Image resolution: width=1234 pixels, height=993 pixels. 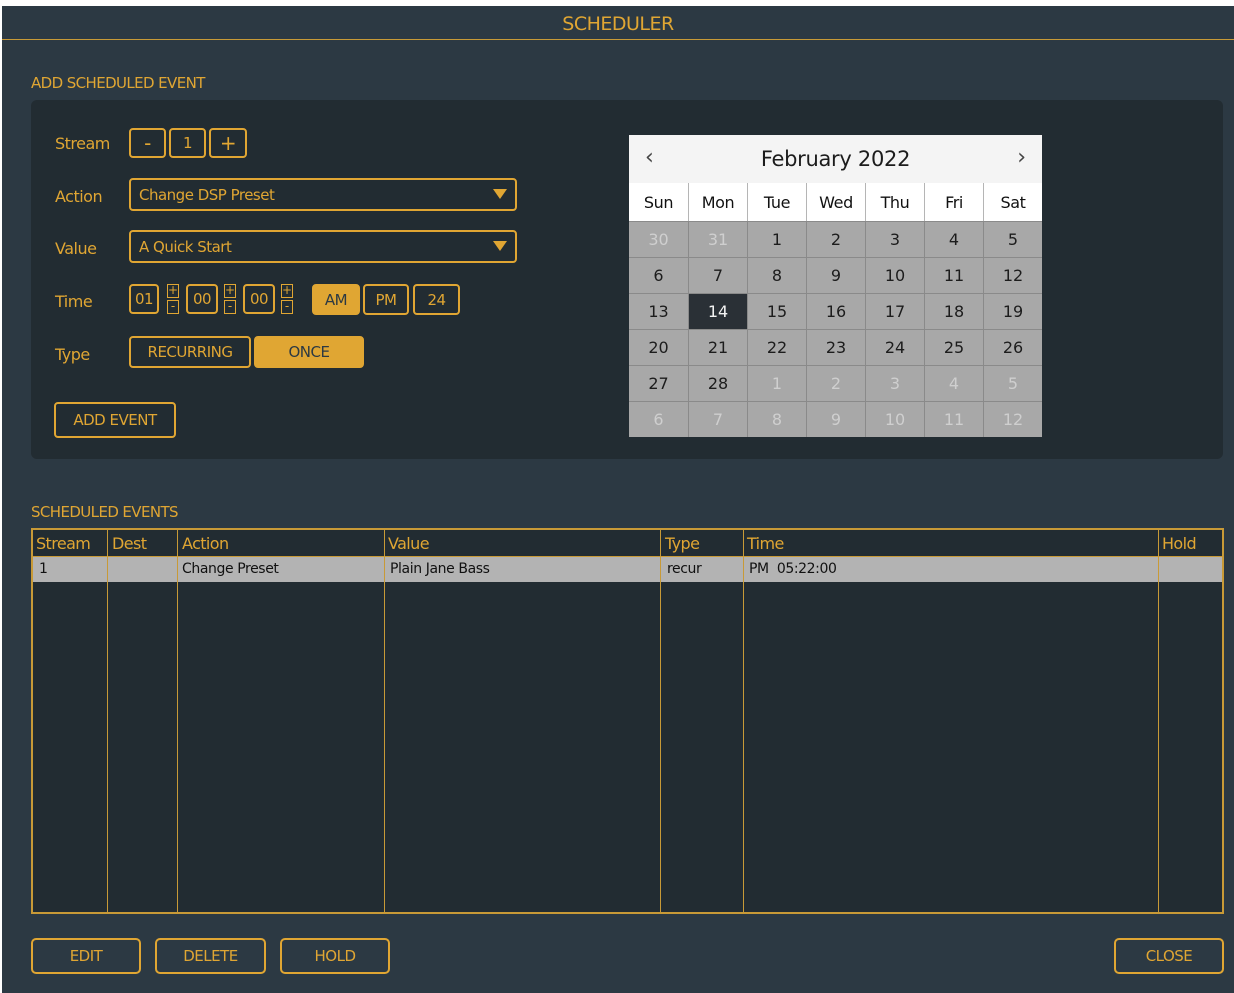 I want to click on hour-field: 01, so click(x=144, y=299).